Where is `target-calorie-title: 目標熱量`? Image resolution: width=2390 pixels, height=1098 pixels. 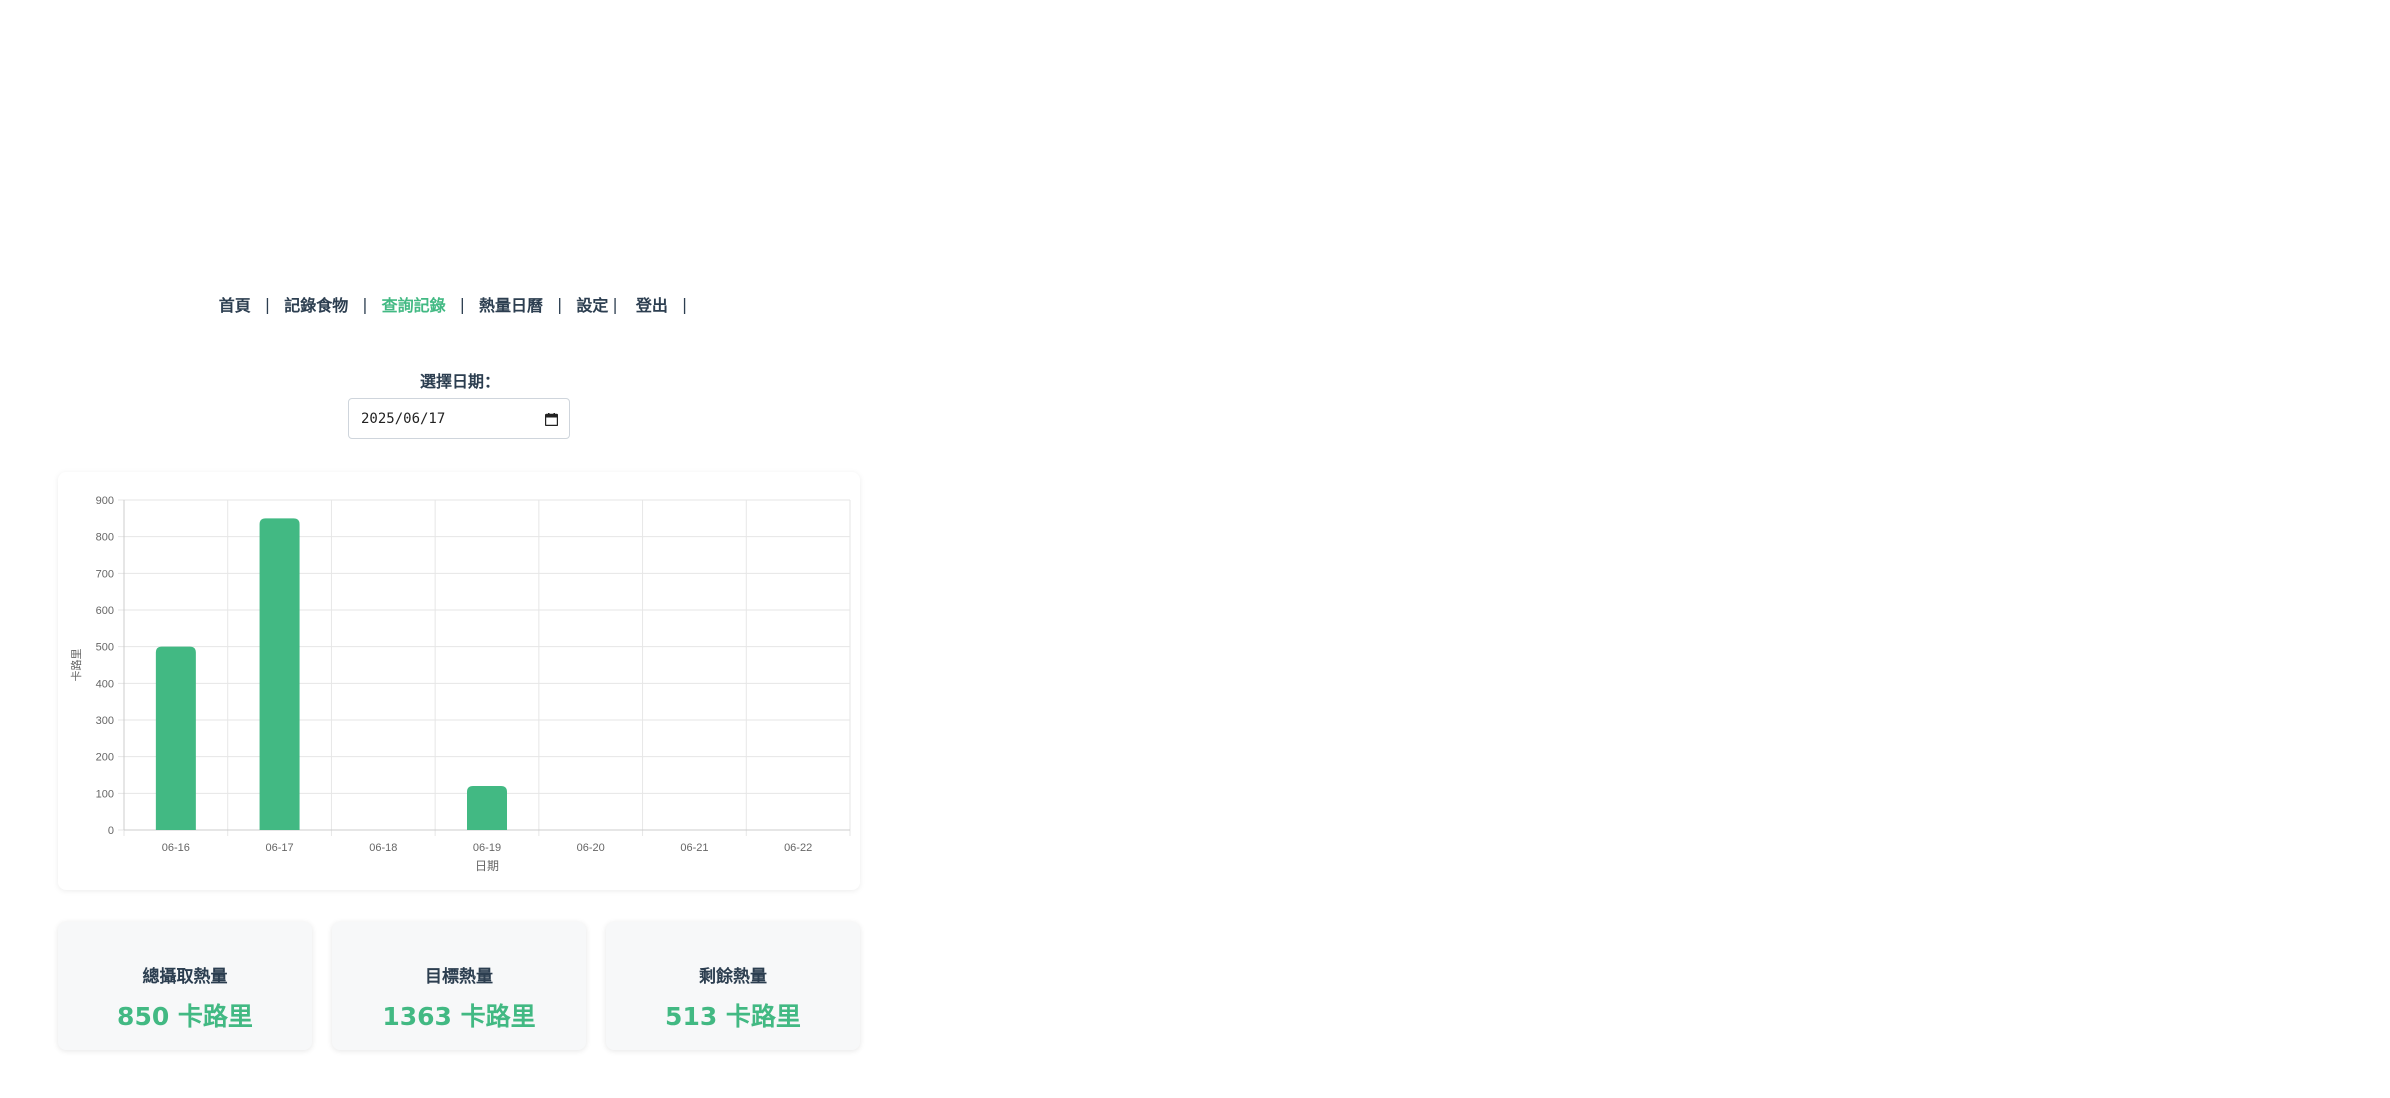
target-calorie-title: 目標熱量 is located at coordinates (459, 977).